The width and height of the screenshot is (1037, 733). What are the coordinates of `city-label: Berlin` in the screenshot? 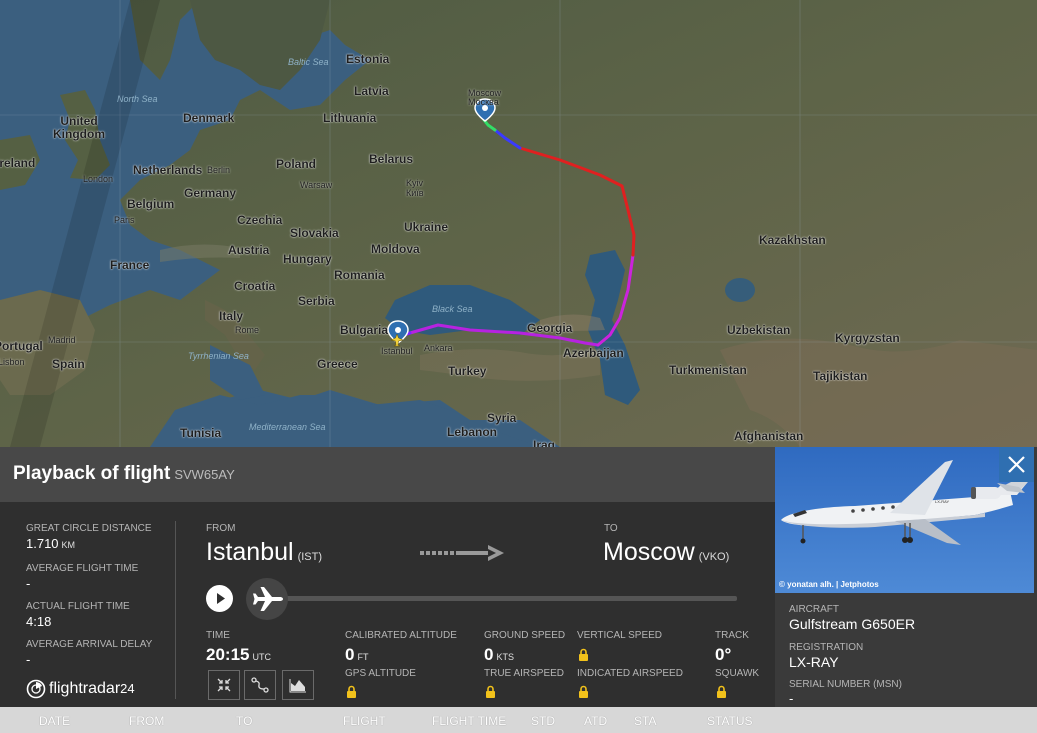 It's located at (219, 170).